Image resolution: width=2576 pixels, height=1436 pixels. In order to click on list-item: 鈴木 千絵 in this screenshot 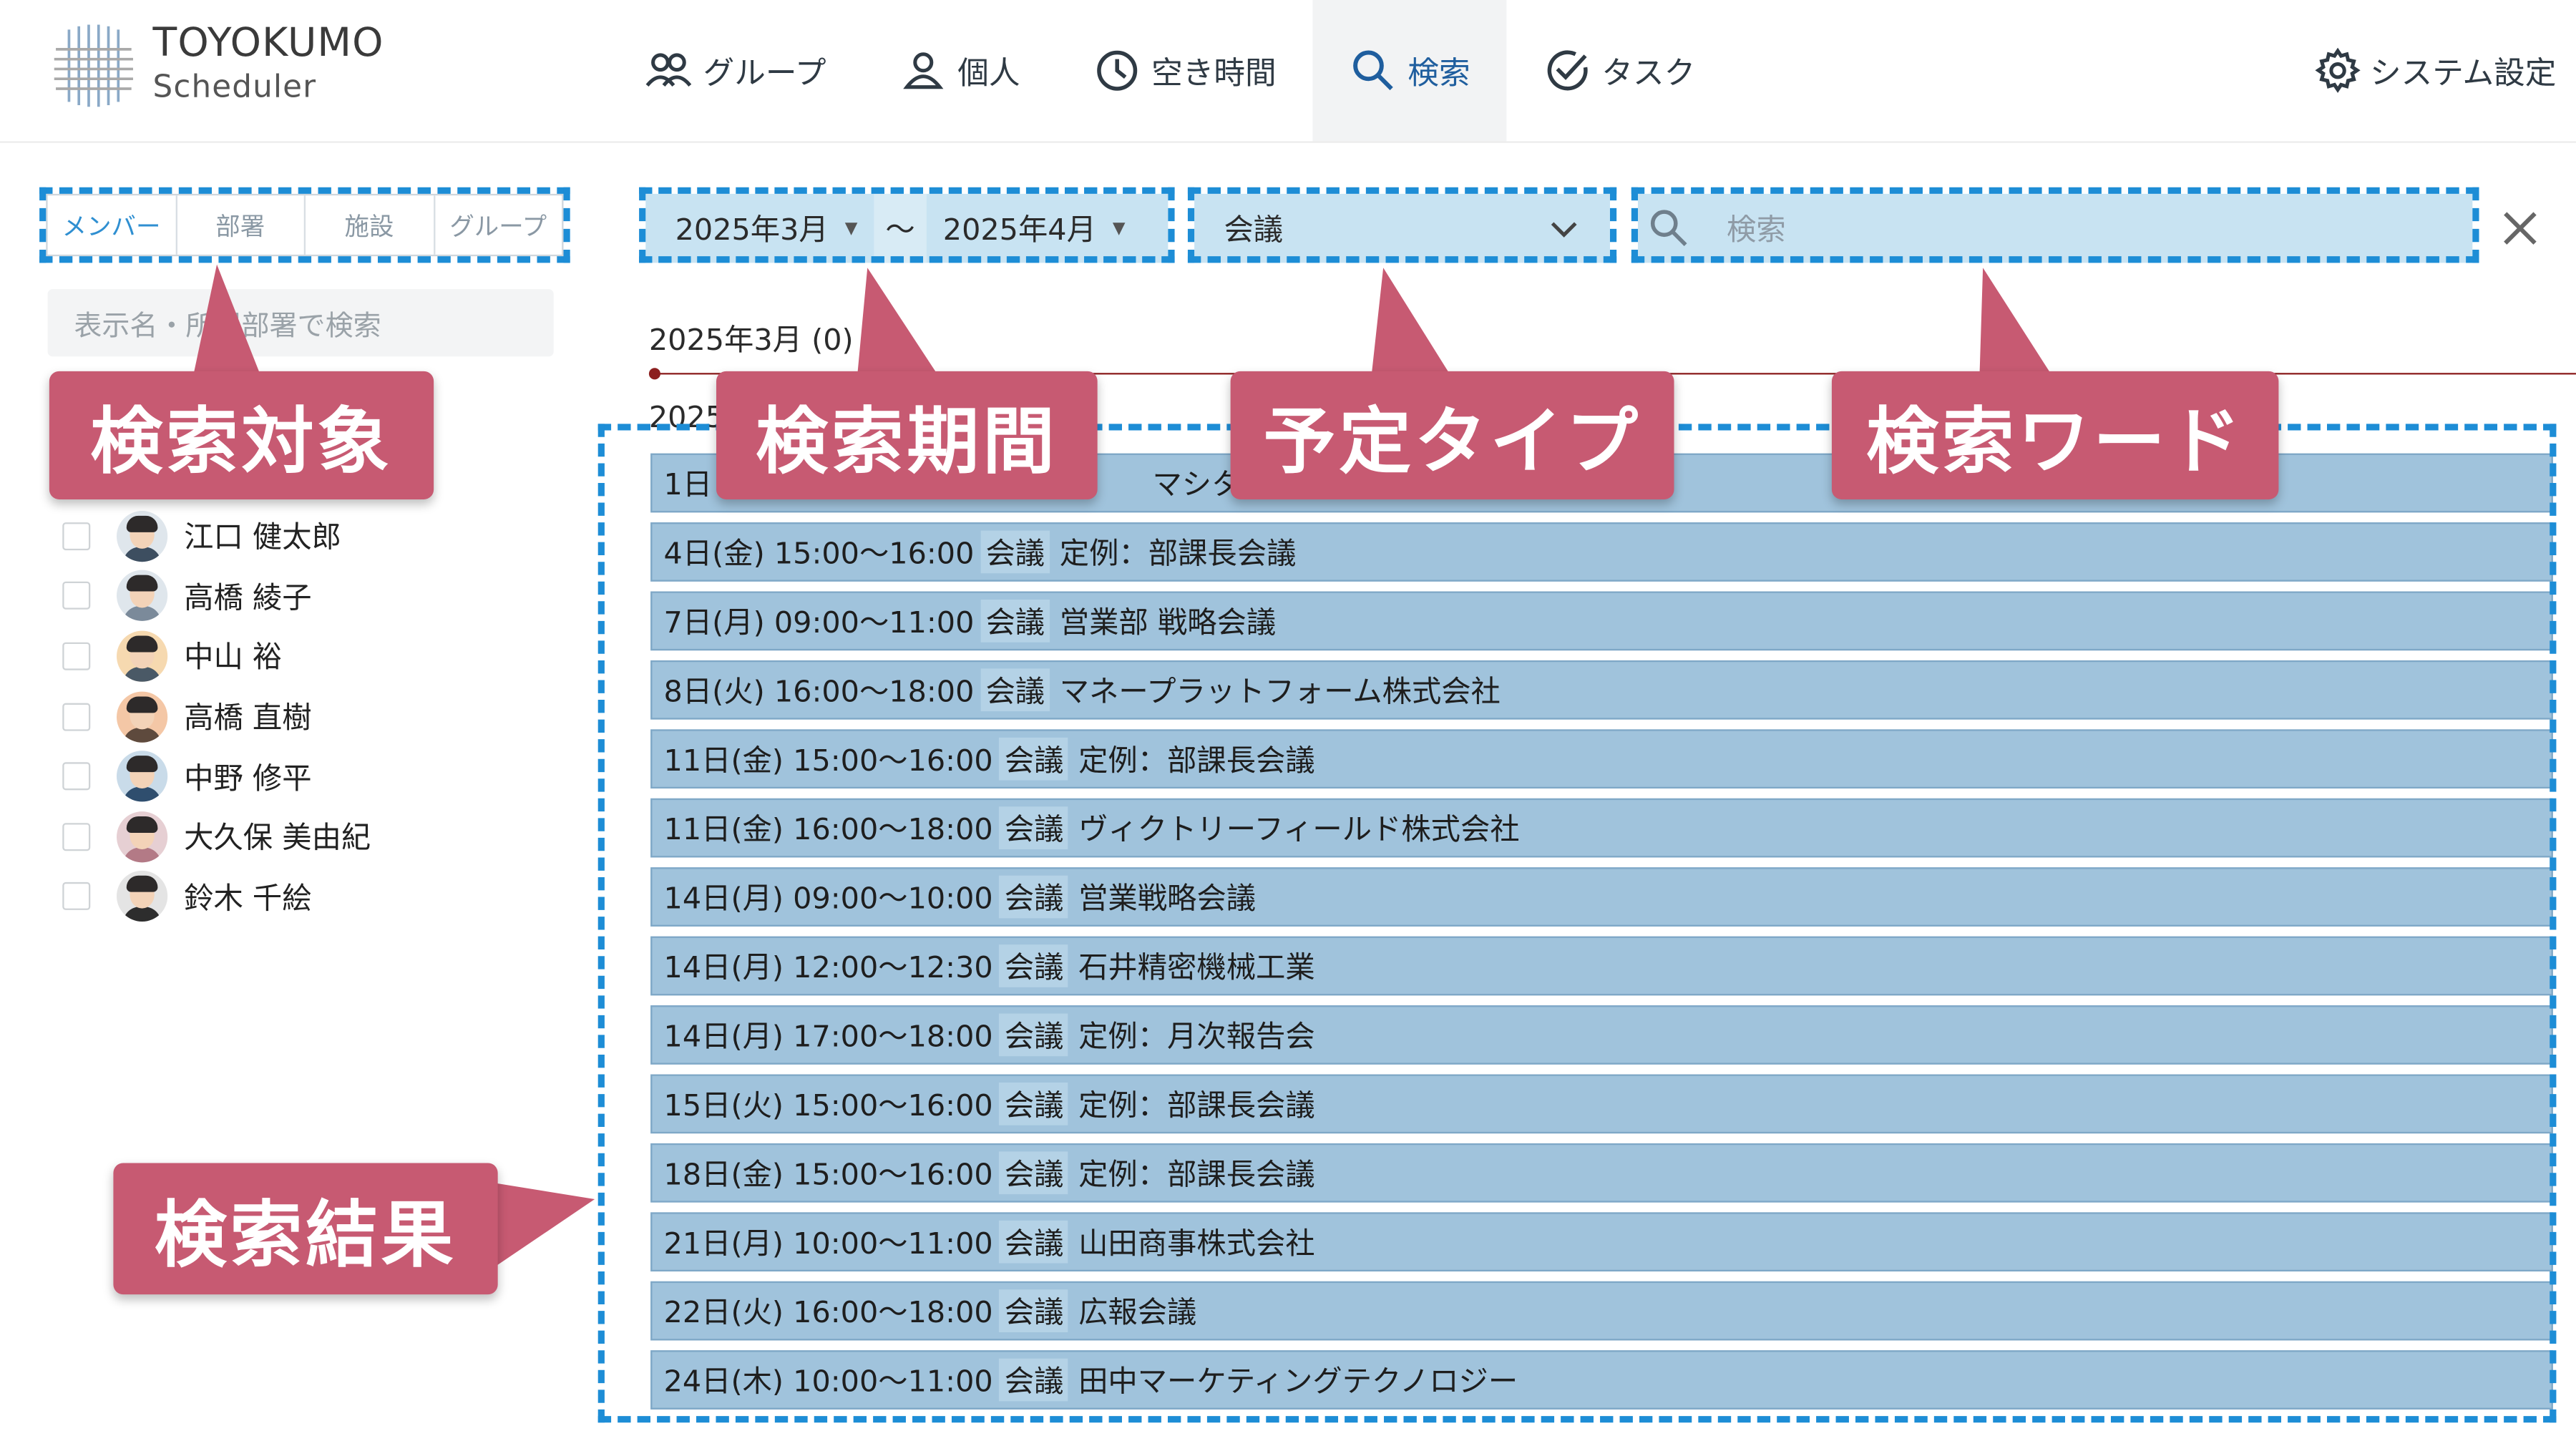, I will do `click(217, 896)`.